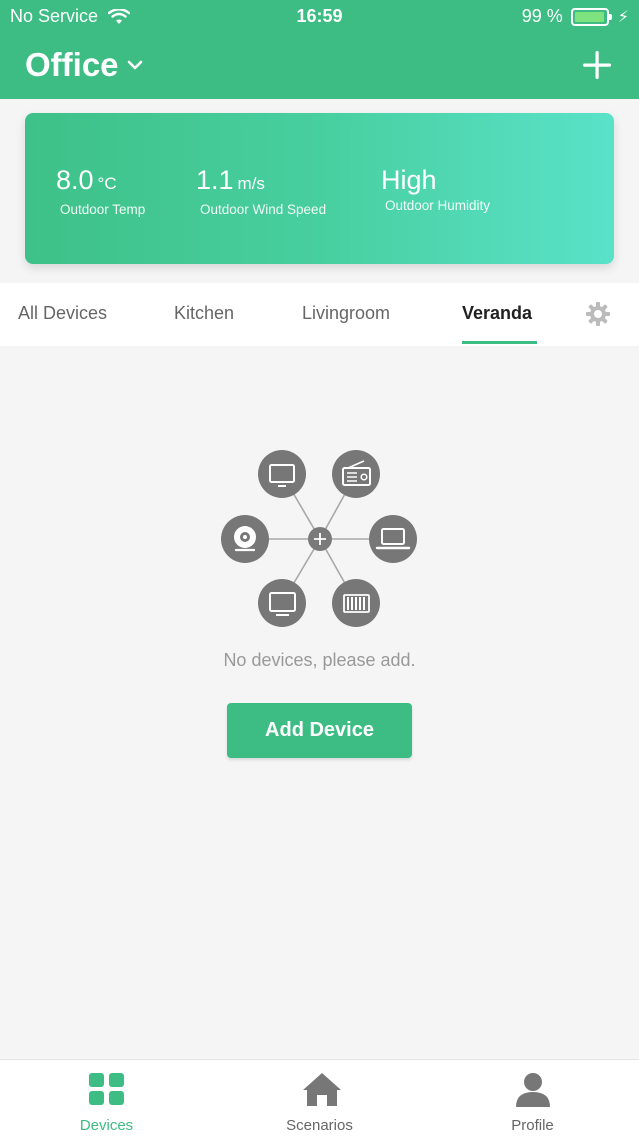  I want to click on battery-percent: 99 %, so click(542, 16).